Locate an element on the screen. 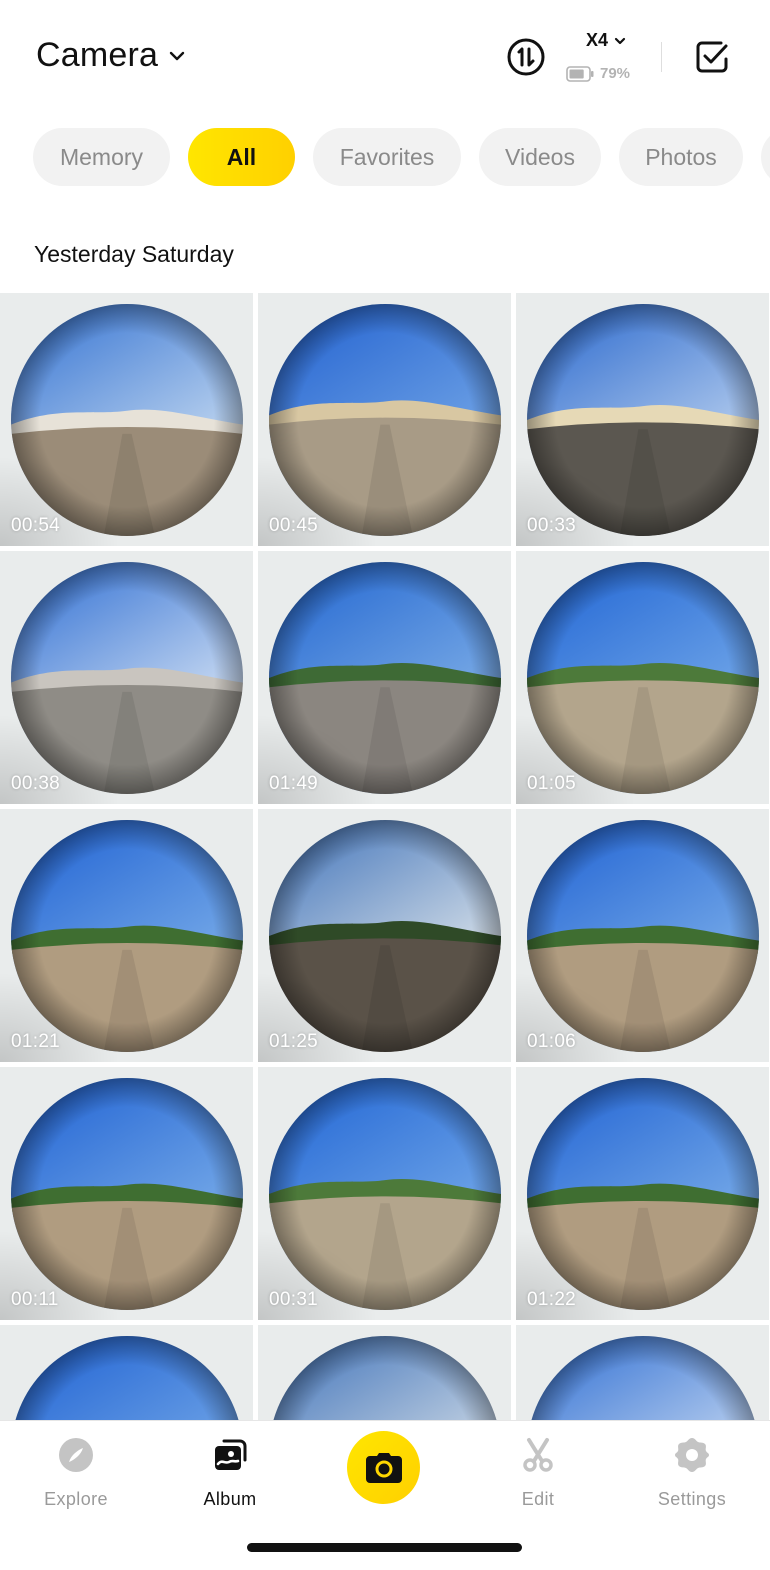  video-duration: 01:22 is located at coordinates (552, 1299).